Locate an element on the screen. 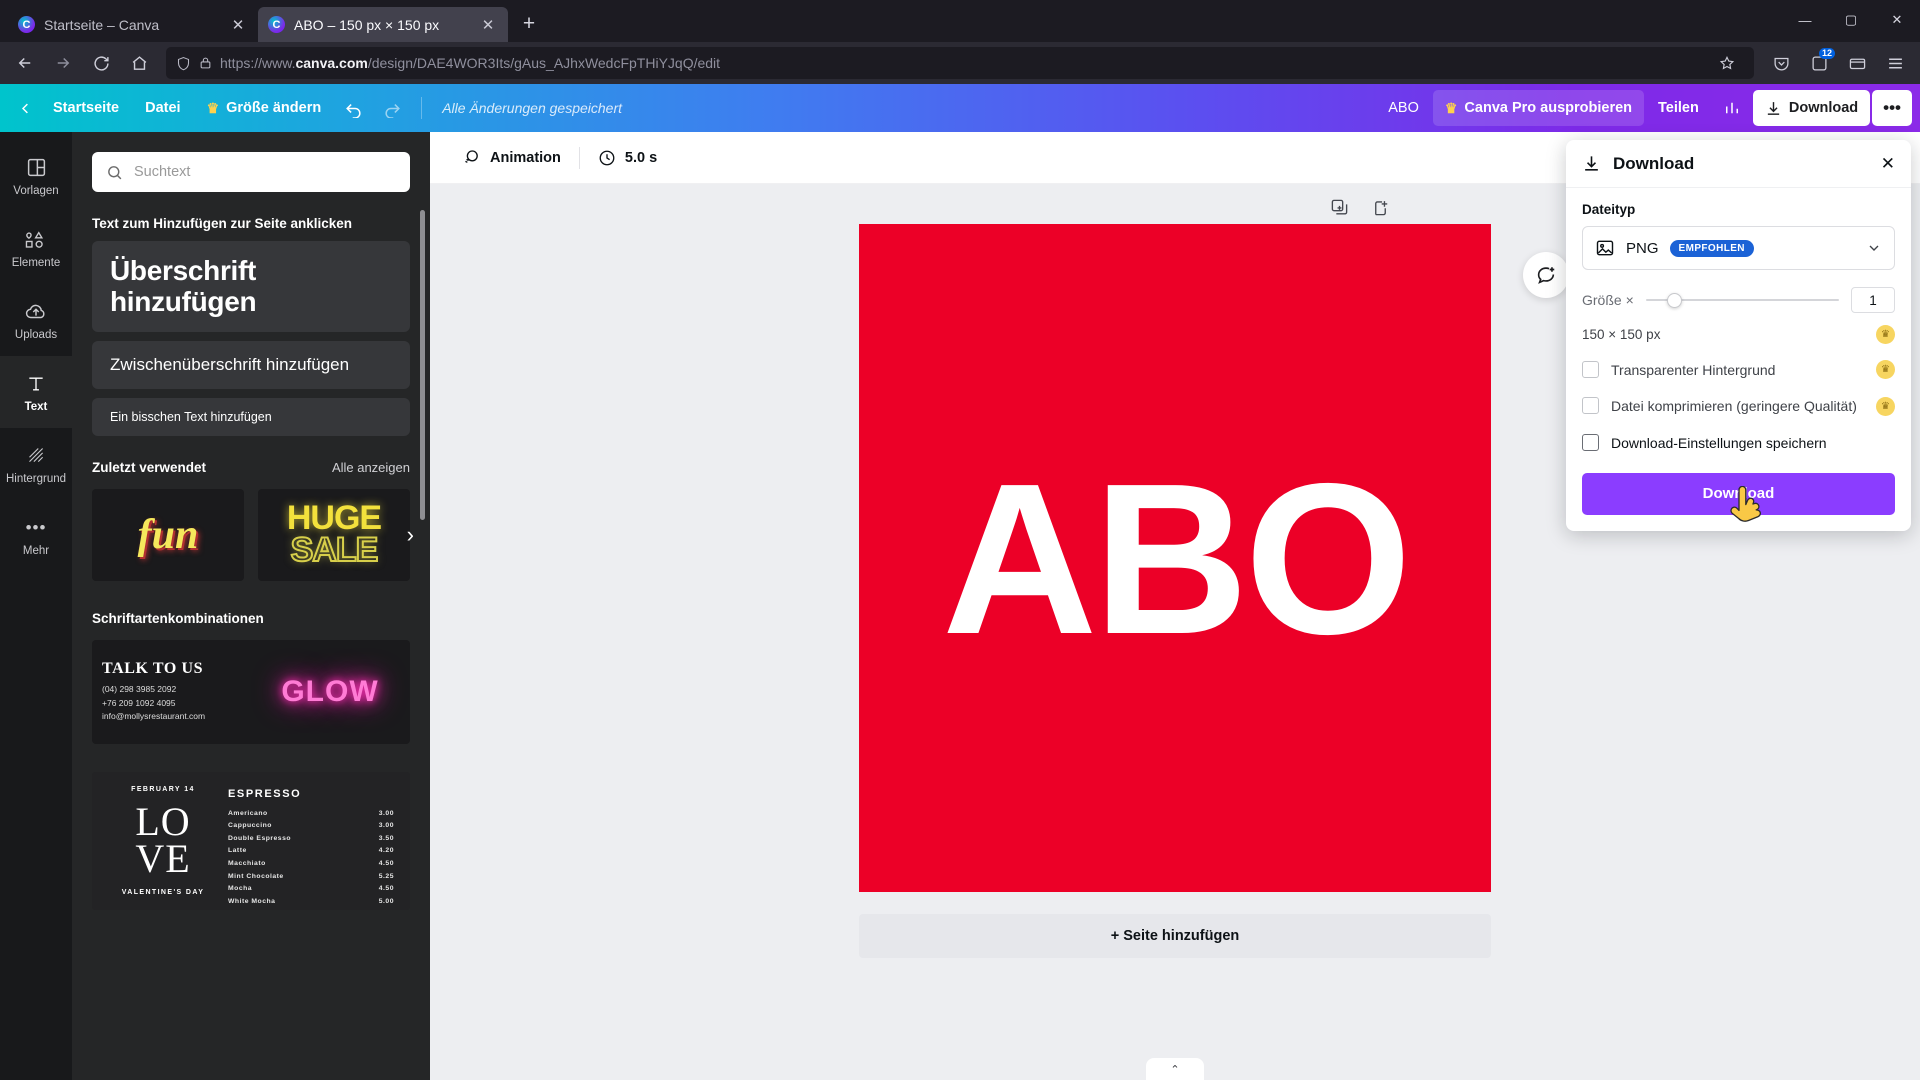 The width and height of the screenshot is (1920, 1080). templates-icon is located at coordinates (36, 168).